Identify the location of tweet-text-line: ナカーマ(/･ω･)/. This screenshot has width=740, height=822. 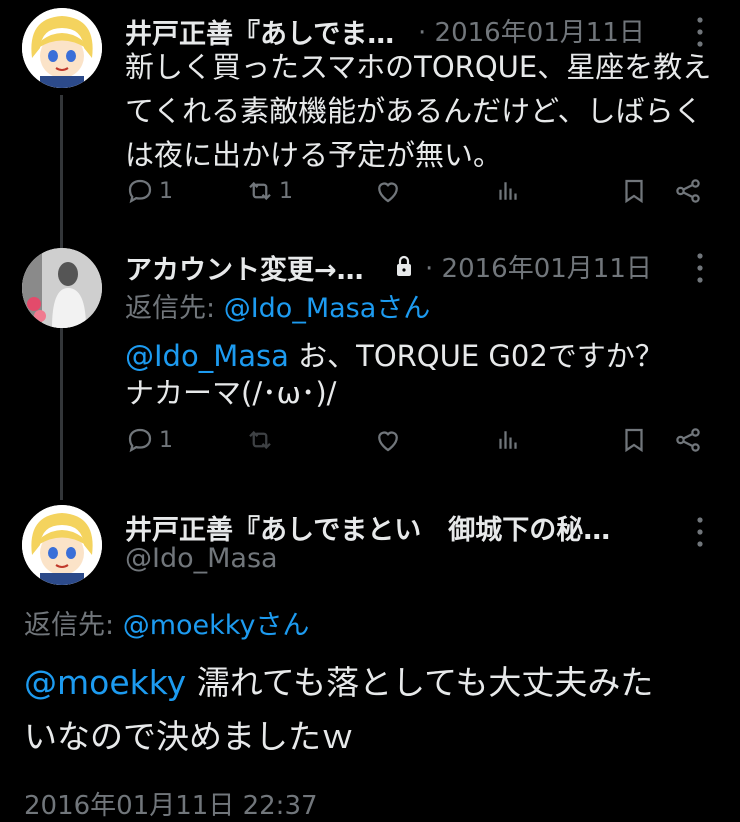
(231, 393).